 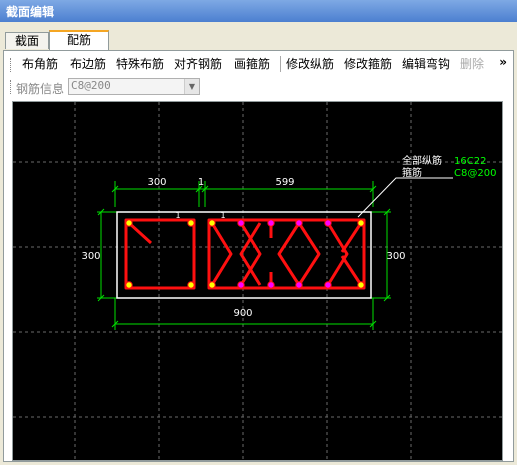 I want to click on annotation-all-long-value: 16C22, so click(x=470, y=161).